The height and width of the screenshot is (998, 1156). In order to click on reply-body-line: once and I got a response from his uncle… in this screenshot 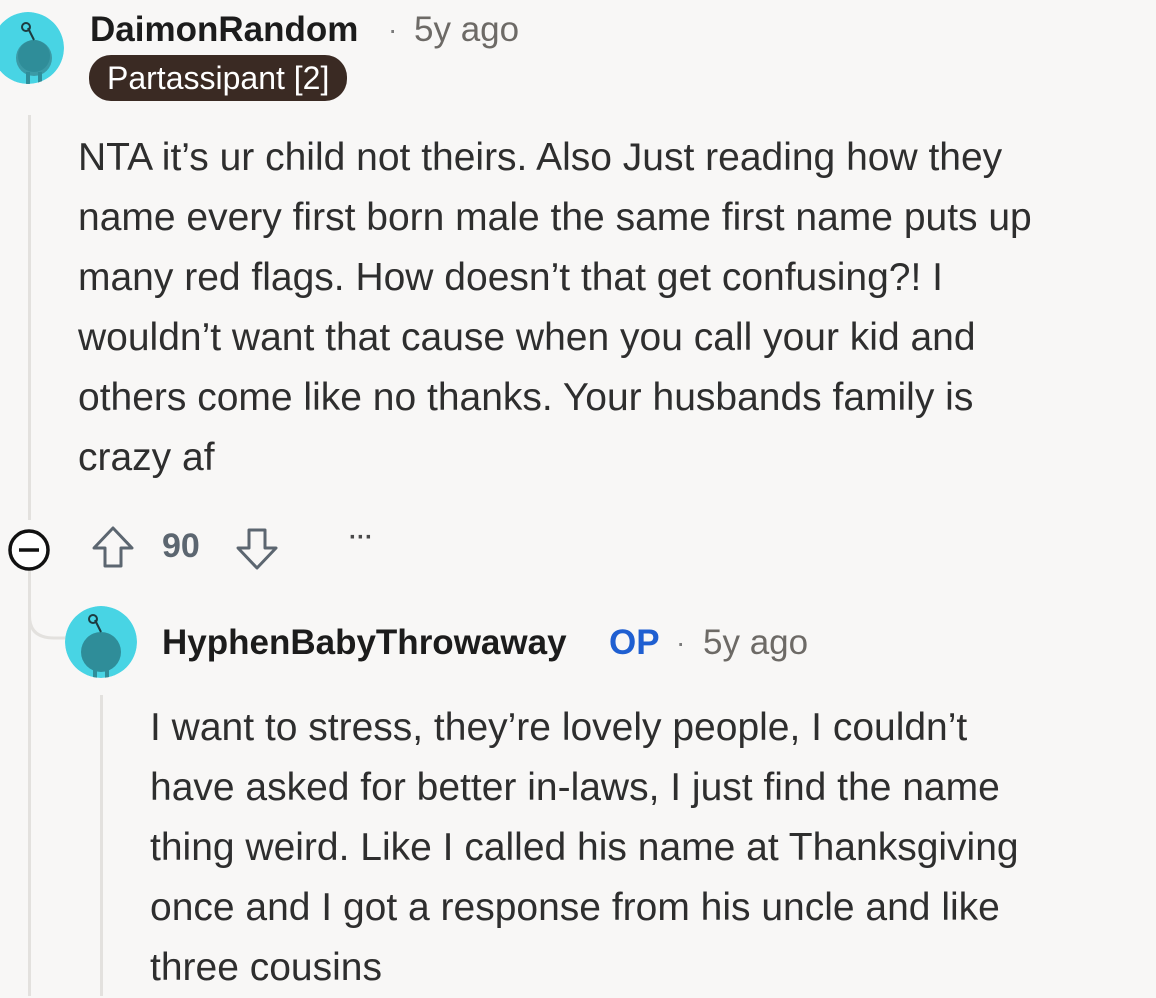, I will do `click(575, 907)`.